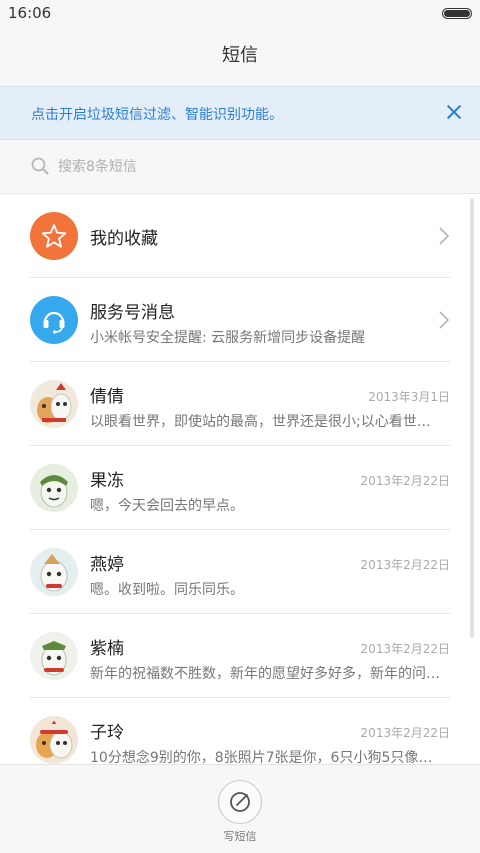  I want to click on title-bar: 短信, so click(240, 56).